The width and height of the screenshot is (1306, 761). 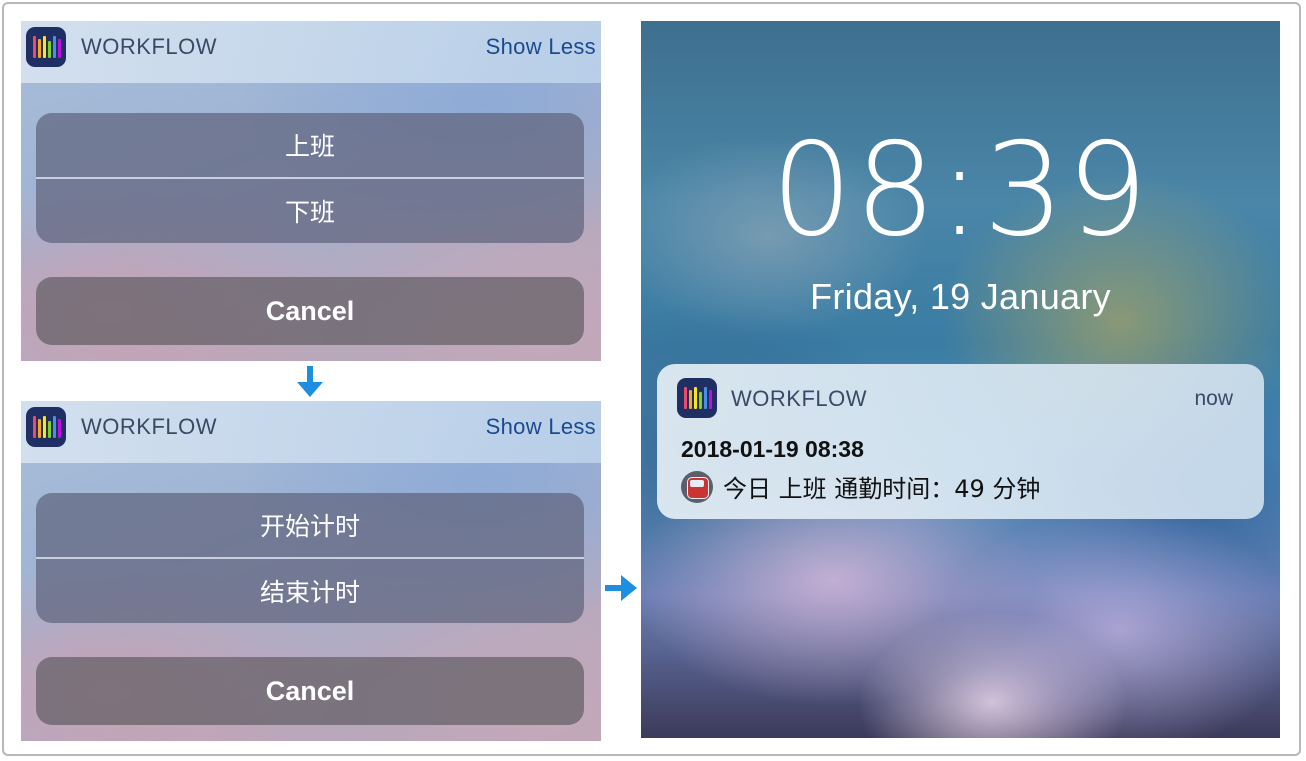 I want to click on action-button-group: 开始计时 结束计时, so click(x=310, y=558).